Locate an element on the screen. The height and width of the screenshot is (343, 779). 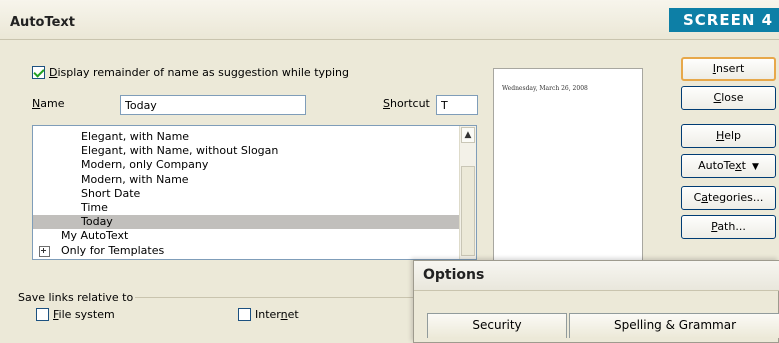
list-item: Elegant, with Name is located at coordinates (246, 137).